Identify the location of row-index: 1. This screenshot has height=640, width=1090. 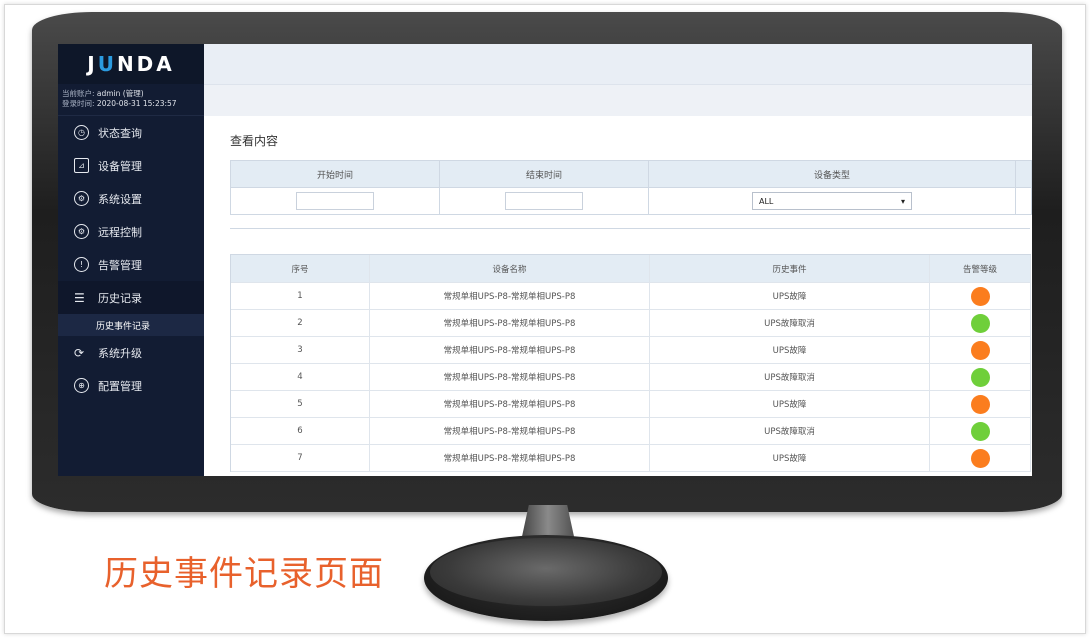
(300, 296).